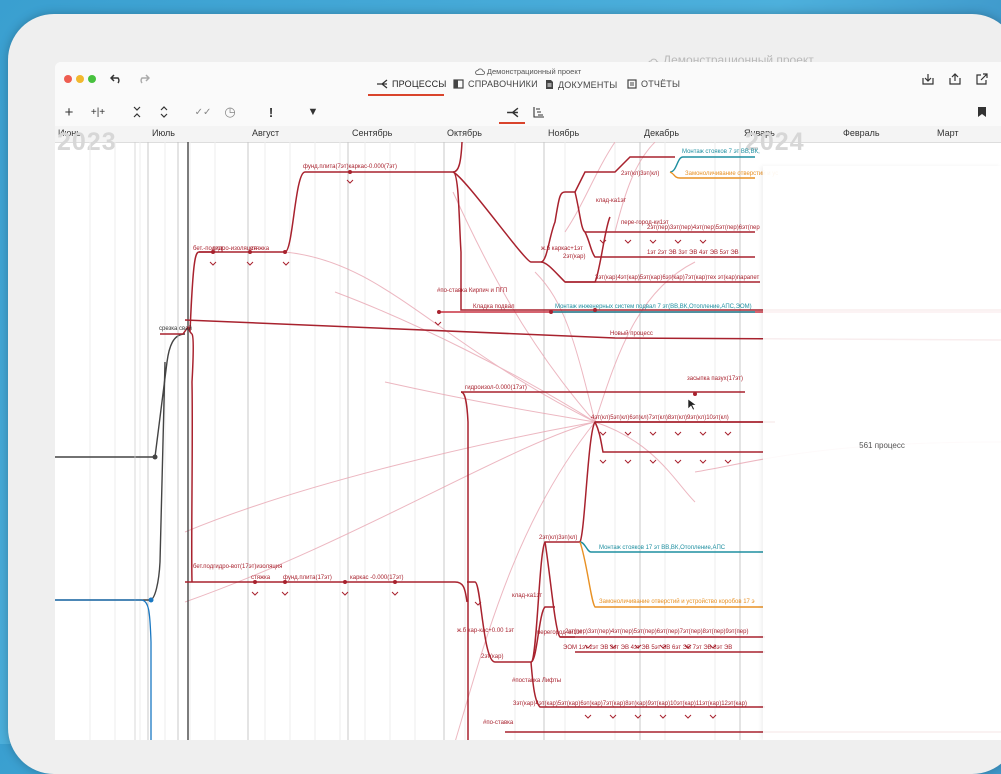 The image size is (1001, 774). I want to click on month-label: Декабрь, so click(662, 133).